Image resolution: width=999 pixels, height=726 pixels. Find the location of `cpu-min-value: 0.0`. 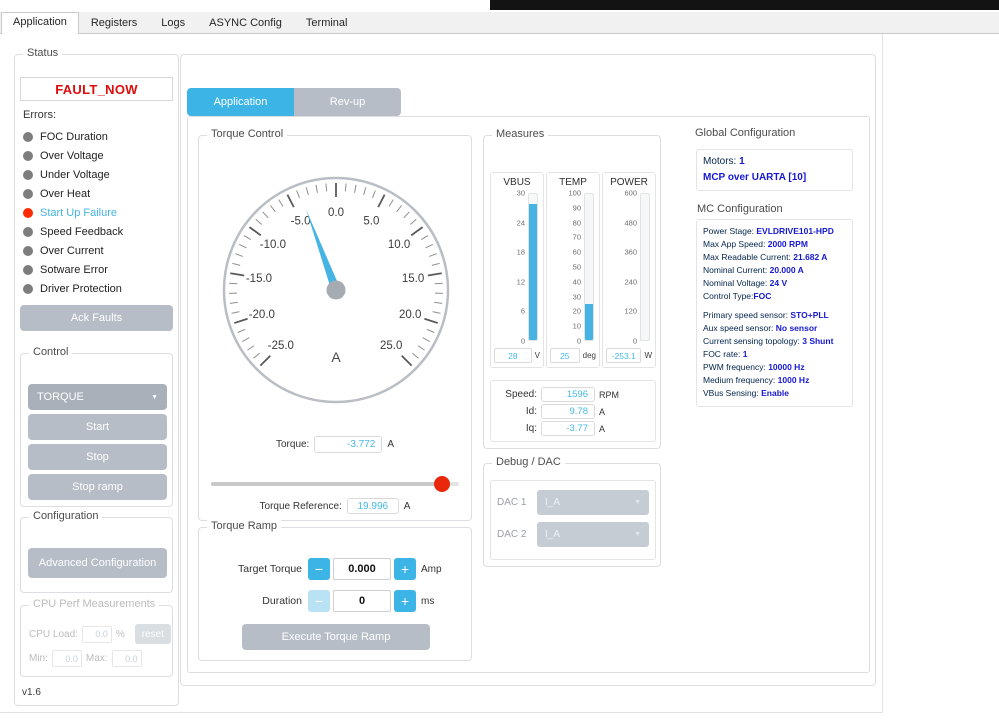

cpu-min-value: 0.0 is located at coordinates (66, 658).